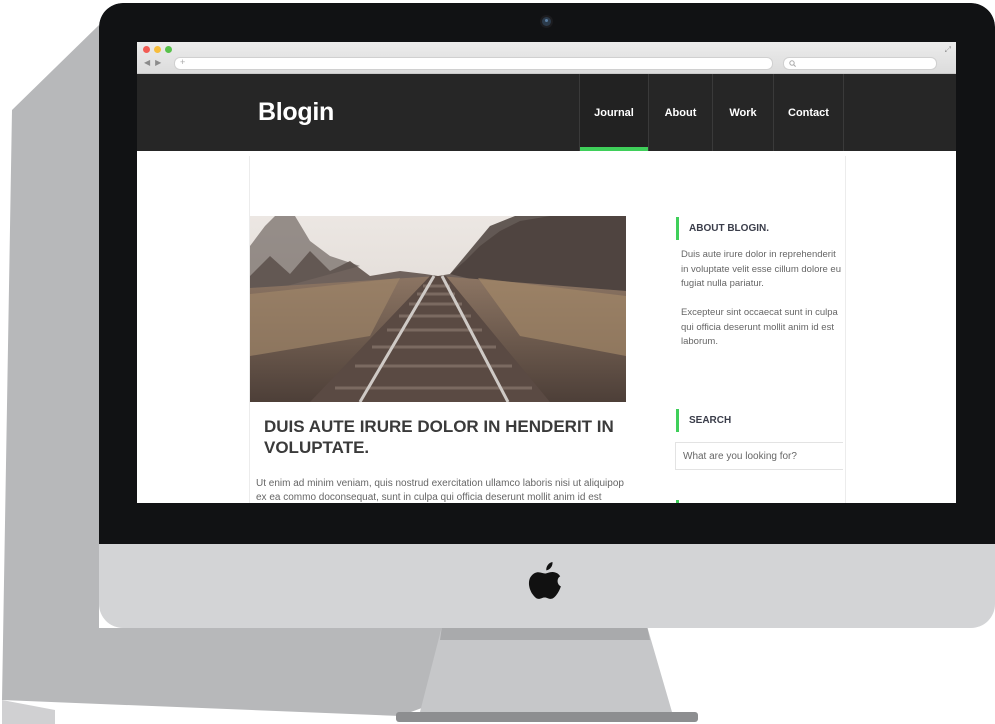  I want to click on about-widget-title: ABOUT BLOGIN., so click(722, 228).